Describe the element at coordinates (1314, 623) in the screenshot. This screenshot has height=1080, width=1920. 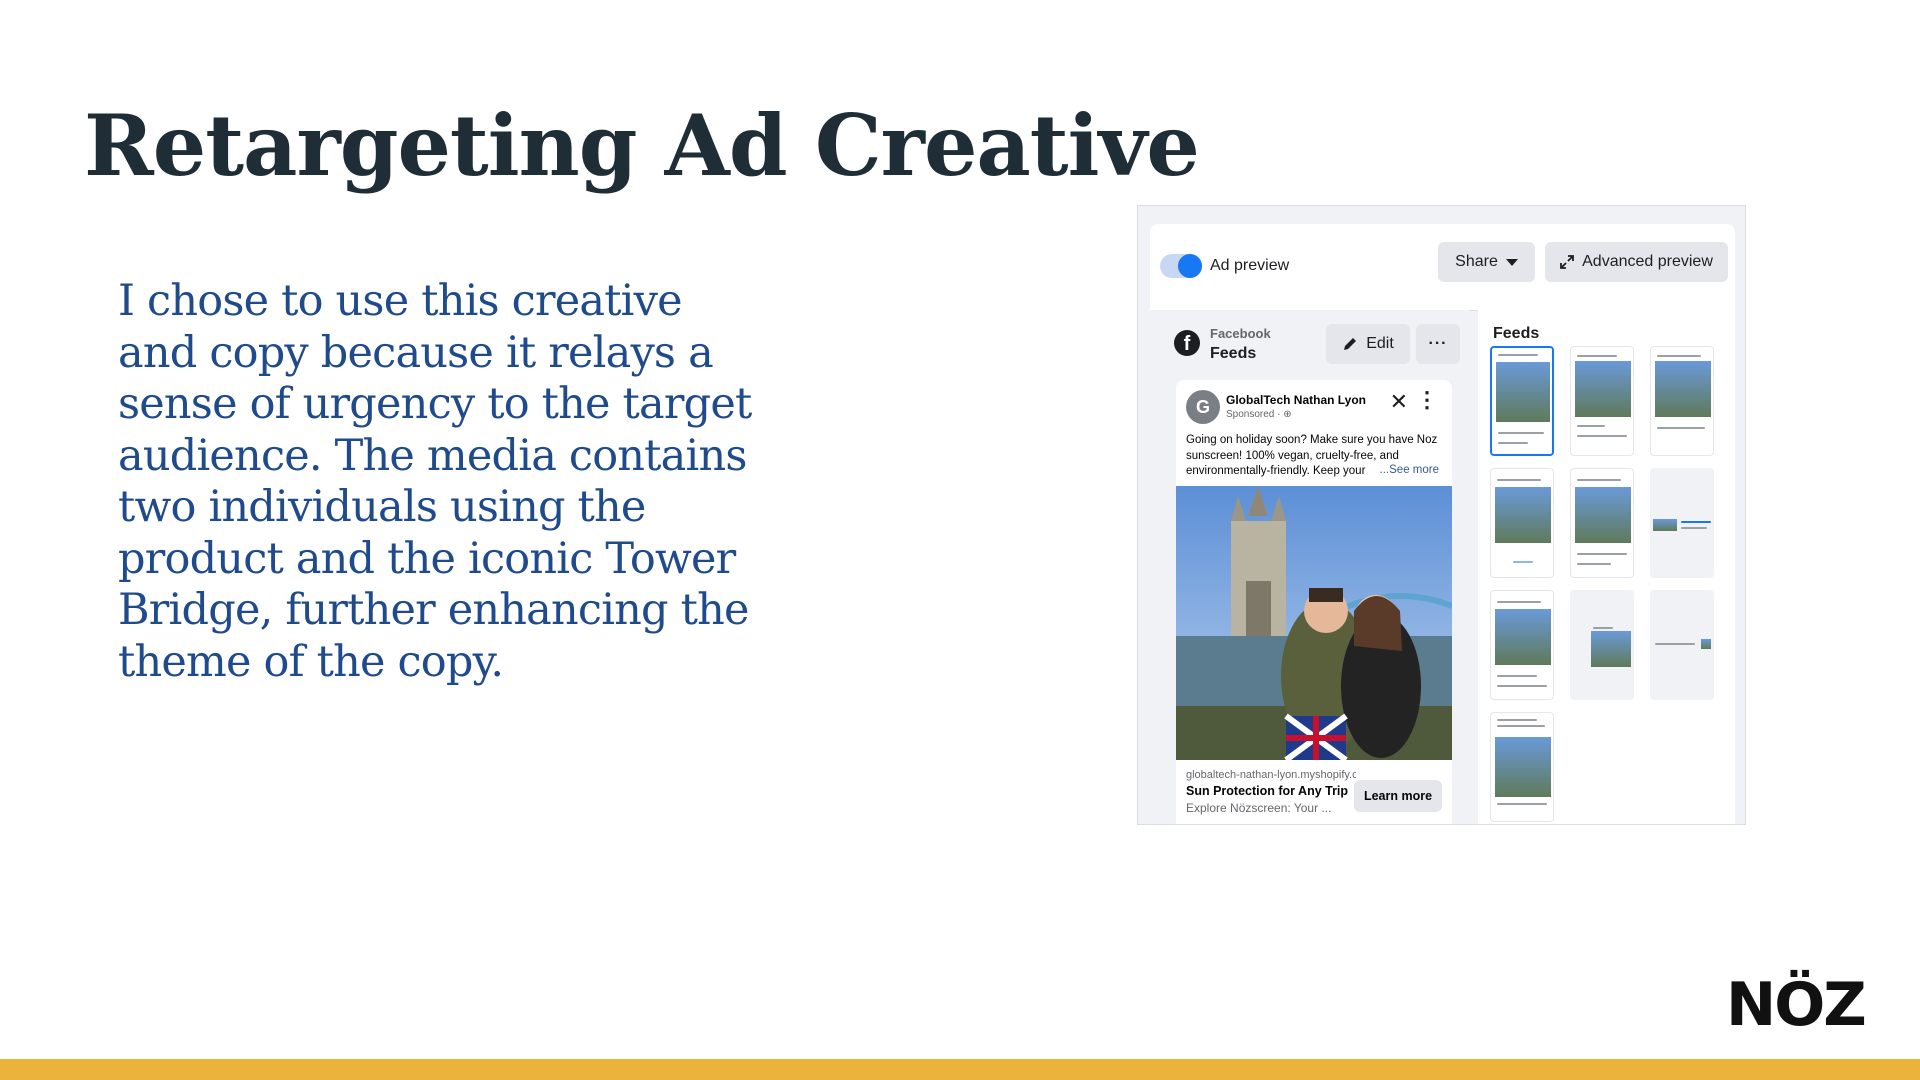
I see `ad-media-image` at that location.